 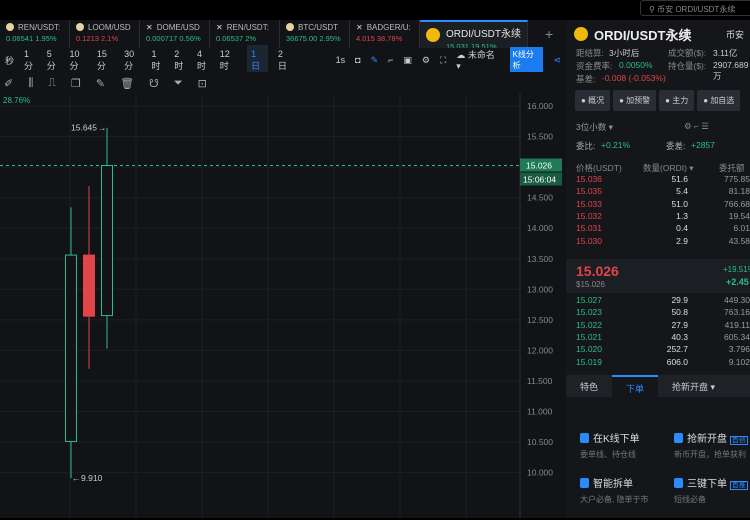 I want to click on search-input: ⚲ 币安 ORDI/USDT永续, so click(x=695, y=8).